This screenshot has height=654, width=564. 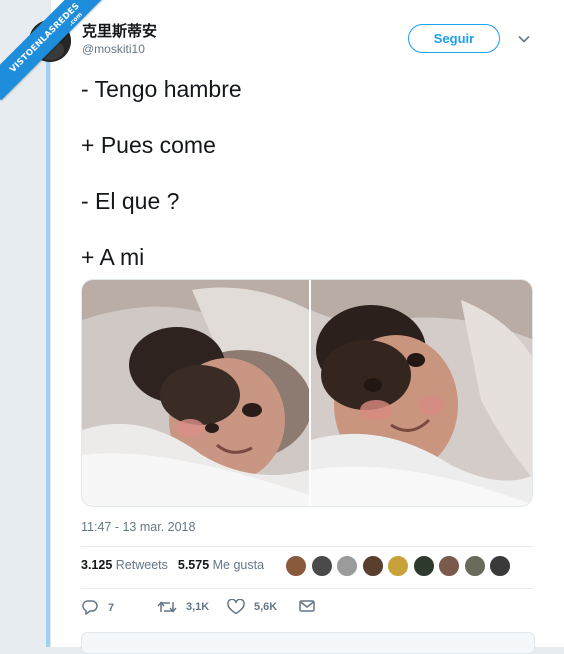 I want to click on follow-button: Seguir, so click(x=454, y=38).